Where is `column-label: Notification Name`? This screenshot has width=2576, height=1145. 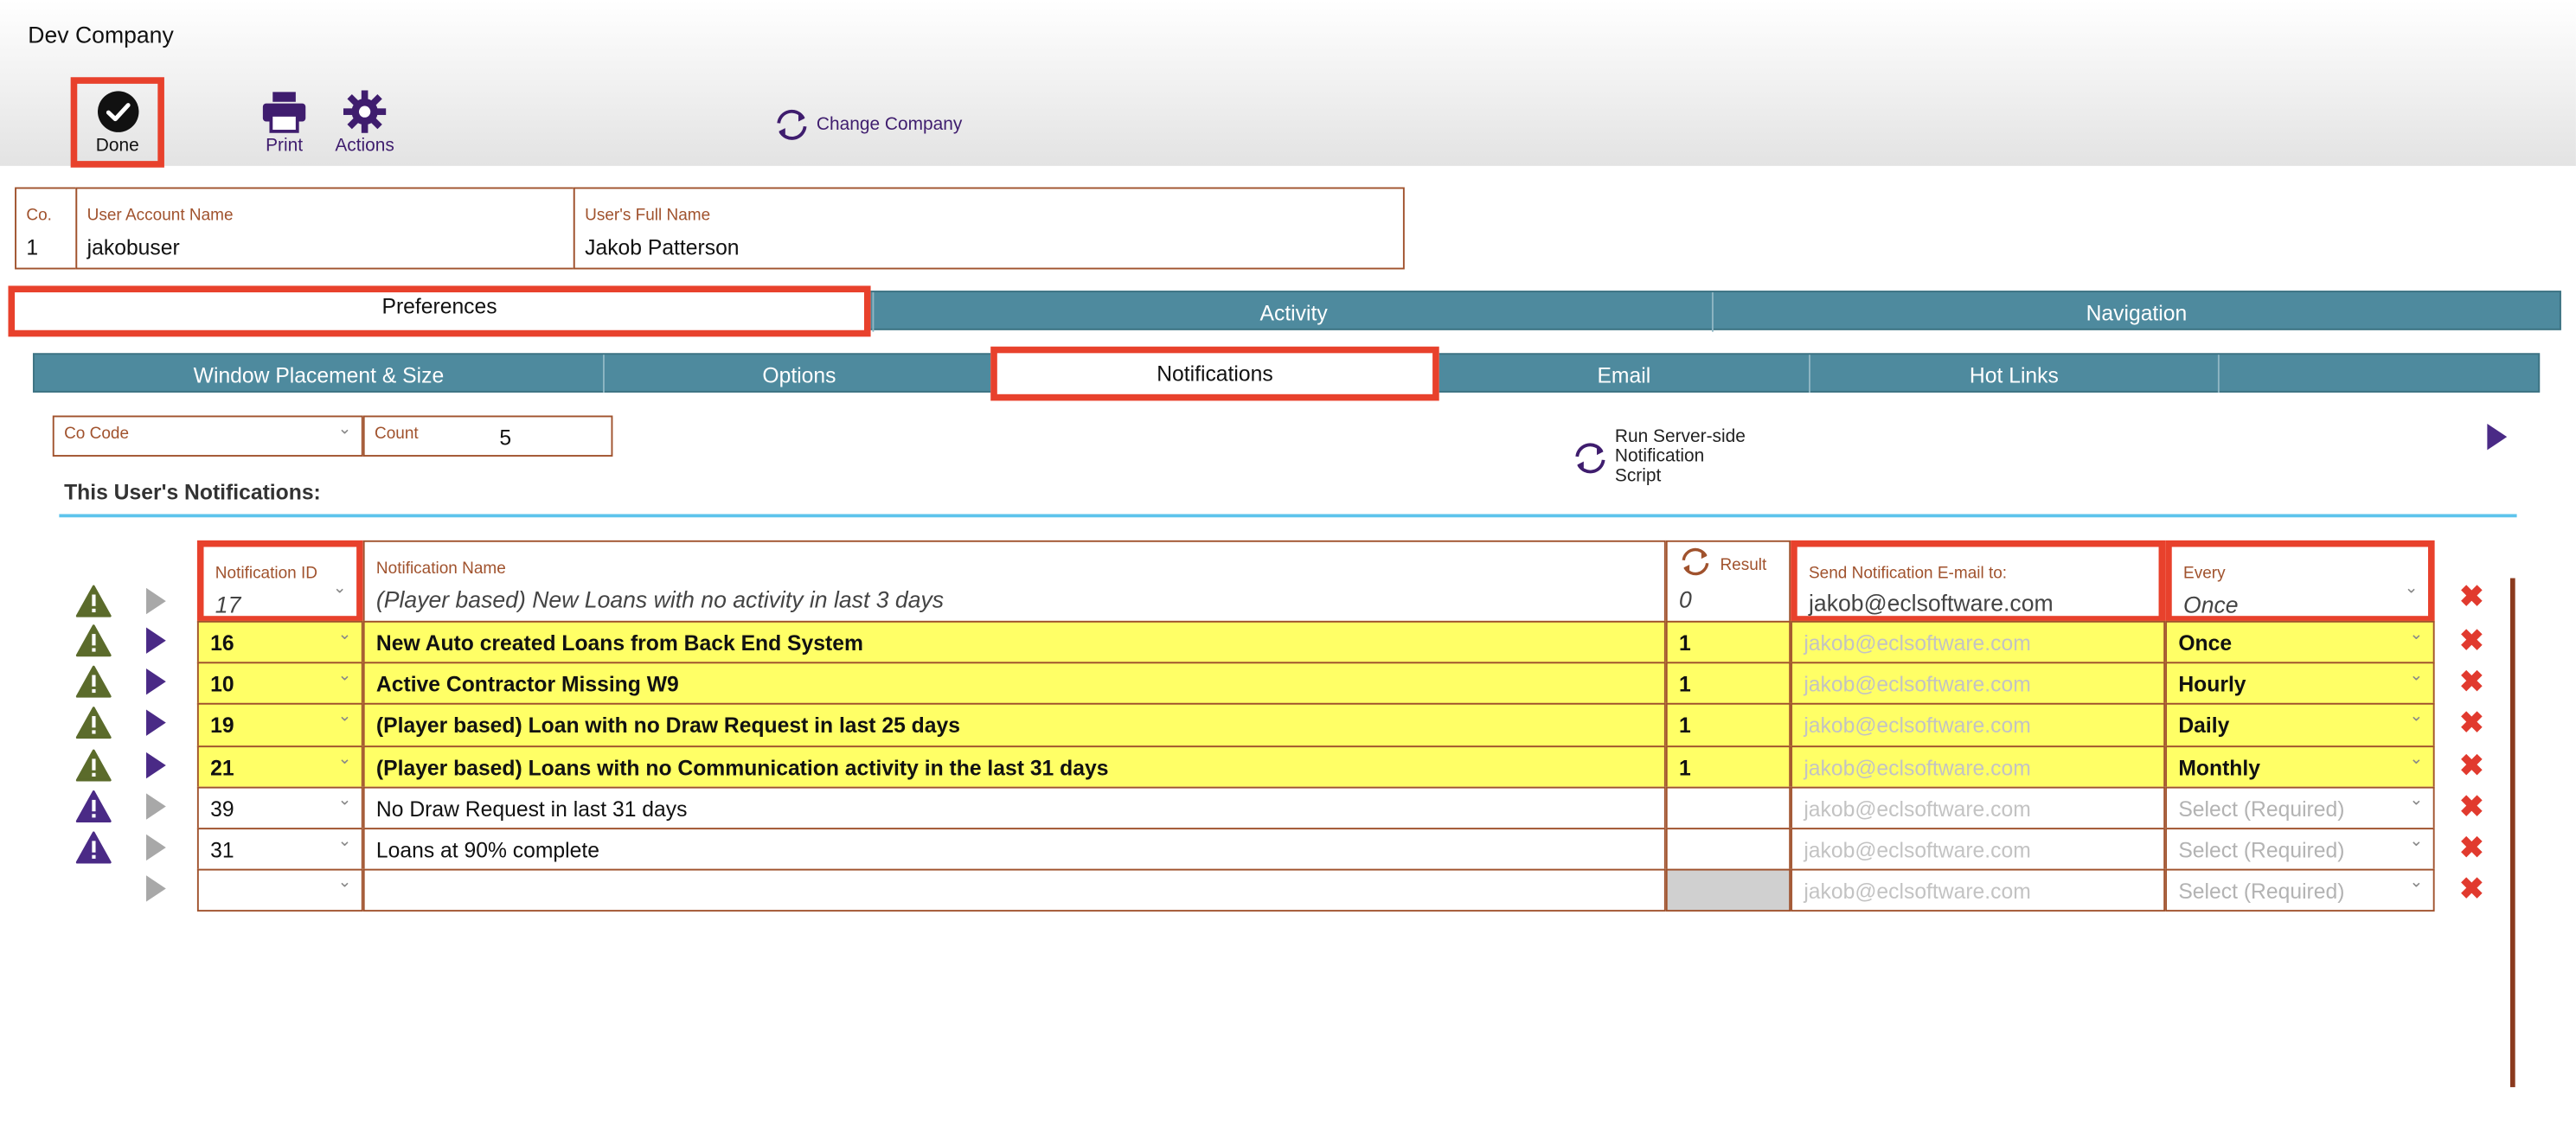
column-label: Notification Name is located at coordinates (440, 569).